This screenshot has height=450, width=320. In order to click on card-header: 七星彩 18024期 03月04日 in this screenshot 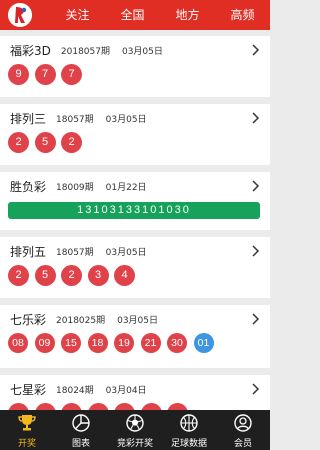, I will do `click(78, 389)`.